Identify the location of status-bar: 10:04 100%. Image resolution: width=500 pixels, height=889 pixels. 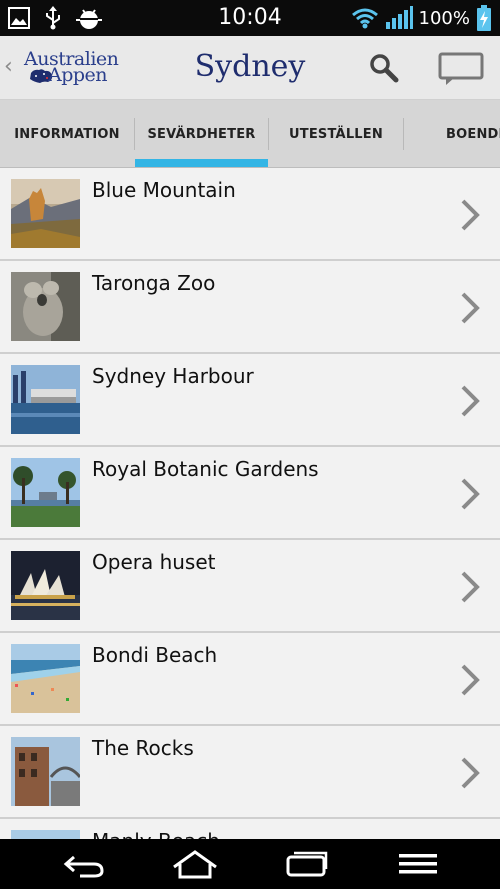
(250, 18).